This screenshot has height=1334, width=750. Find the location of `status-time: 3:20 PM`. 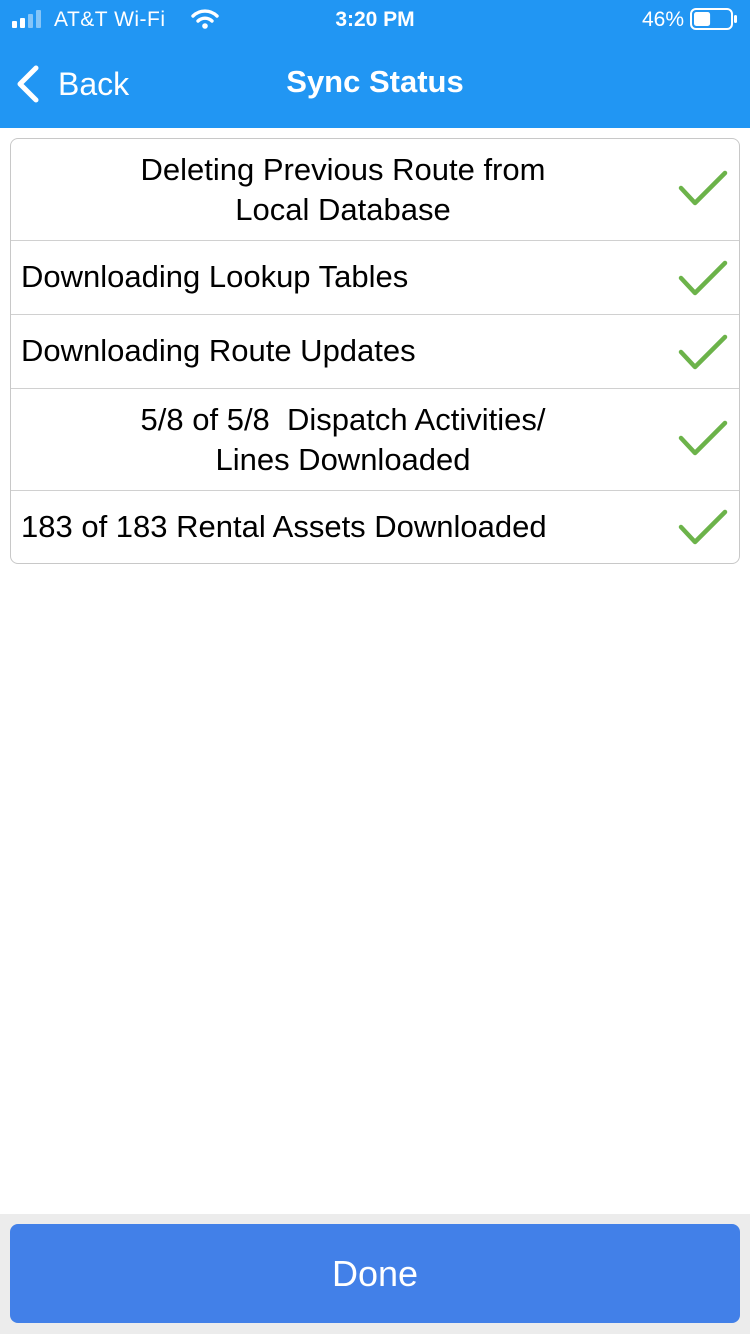

status-time: 3:20 PM is located at coordinates (375, 19).